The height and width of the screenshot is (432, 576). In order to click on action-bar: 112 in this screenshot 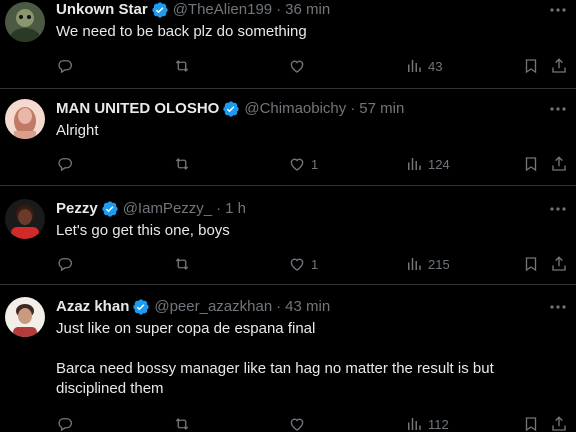, I will do `click(288, 423)`.